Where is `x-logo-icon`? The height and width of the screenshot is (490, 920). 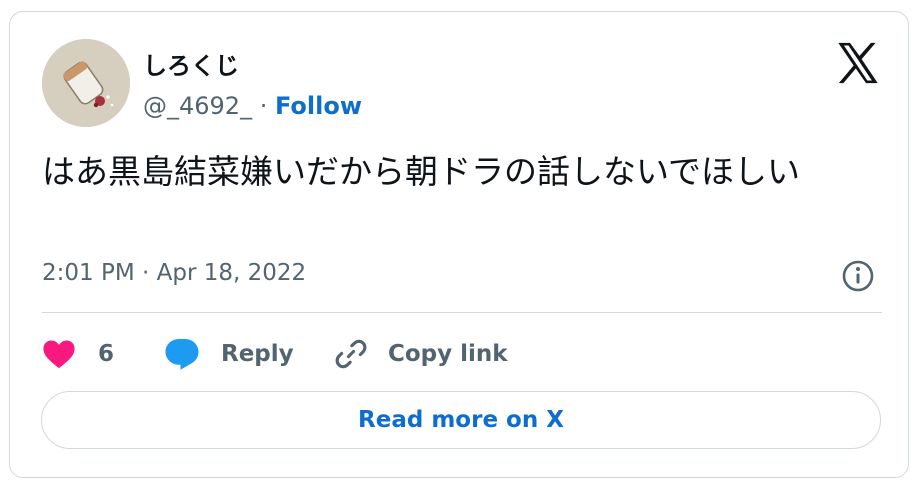 x-logo-icon is located at coordinates (858, 63).